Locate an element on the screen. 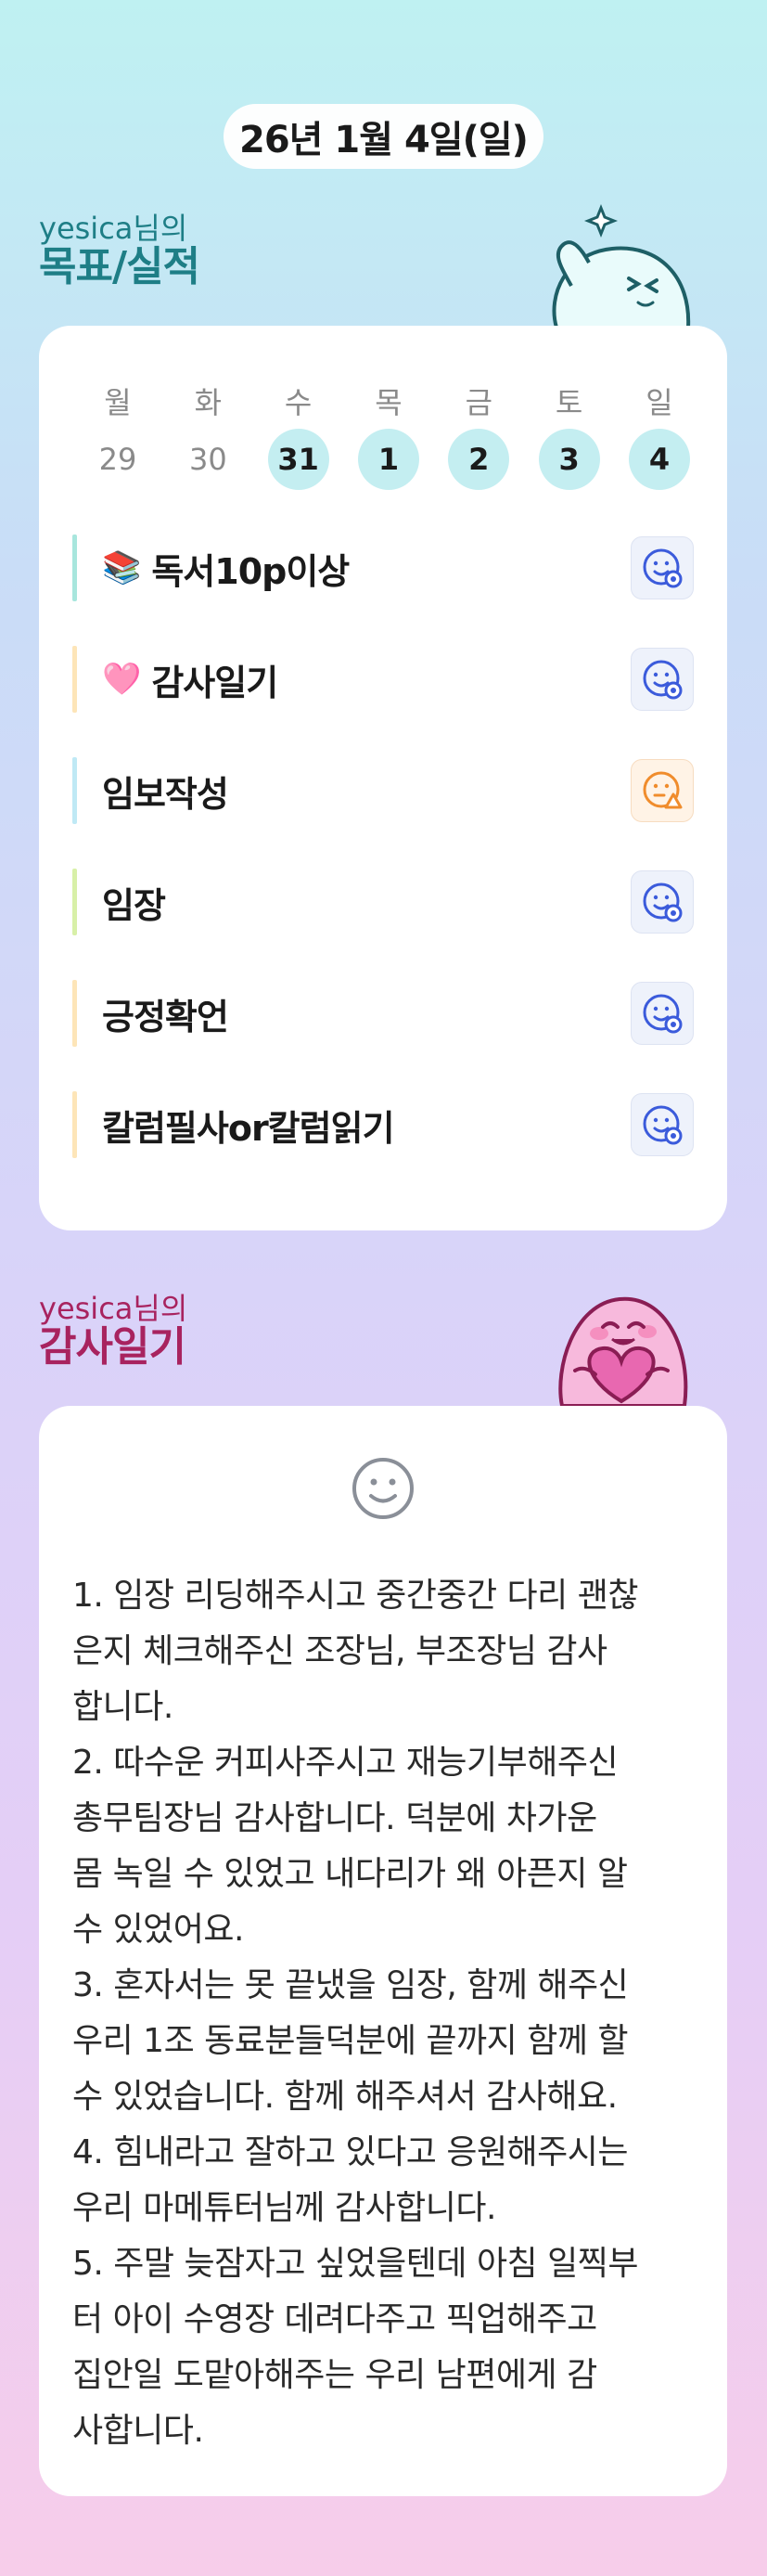 The height and width of the screenshot is (2576, 767). goal-item: 칼럼필사or칼럼읽기 is located at coordinates (383, 1124).